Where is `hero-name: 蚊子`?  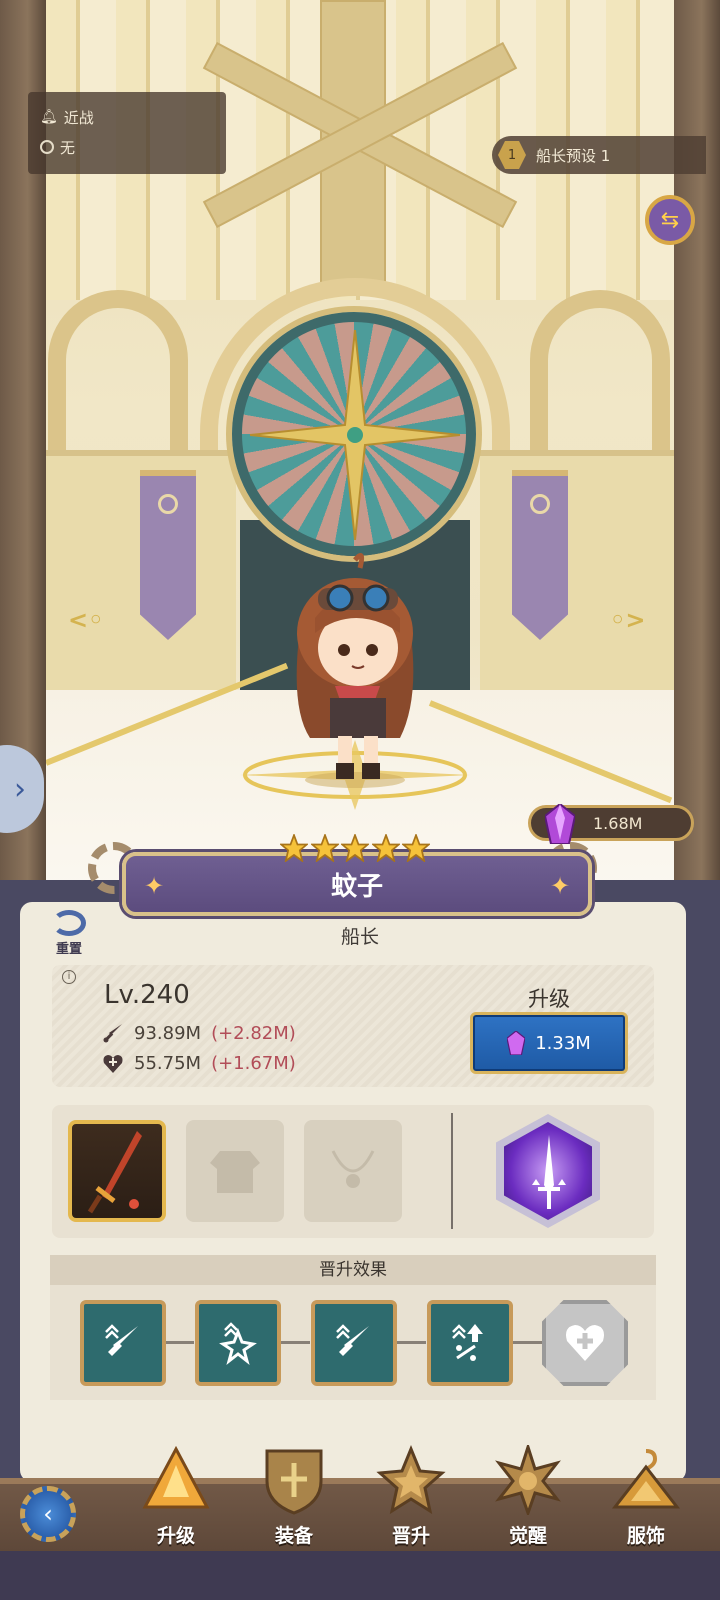
hero-name: 蚊子 is located at coordinates (356, 887).